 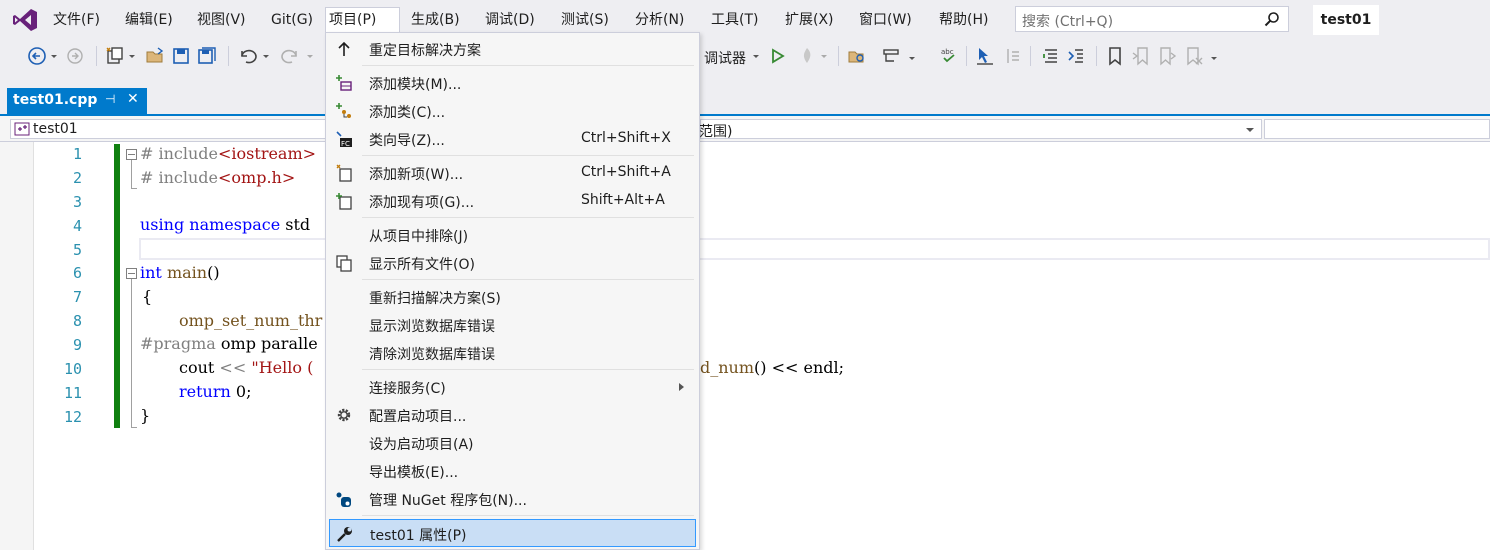 What do you see at coordinates (512, 235) in the screenshot?
I see `menu-item-exclude-from-project: 从项目中排除(J)` at bounding box center [512, 235].